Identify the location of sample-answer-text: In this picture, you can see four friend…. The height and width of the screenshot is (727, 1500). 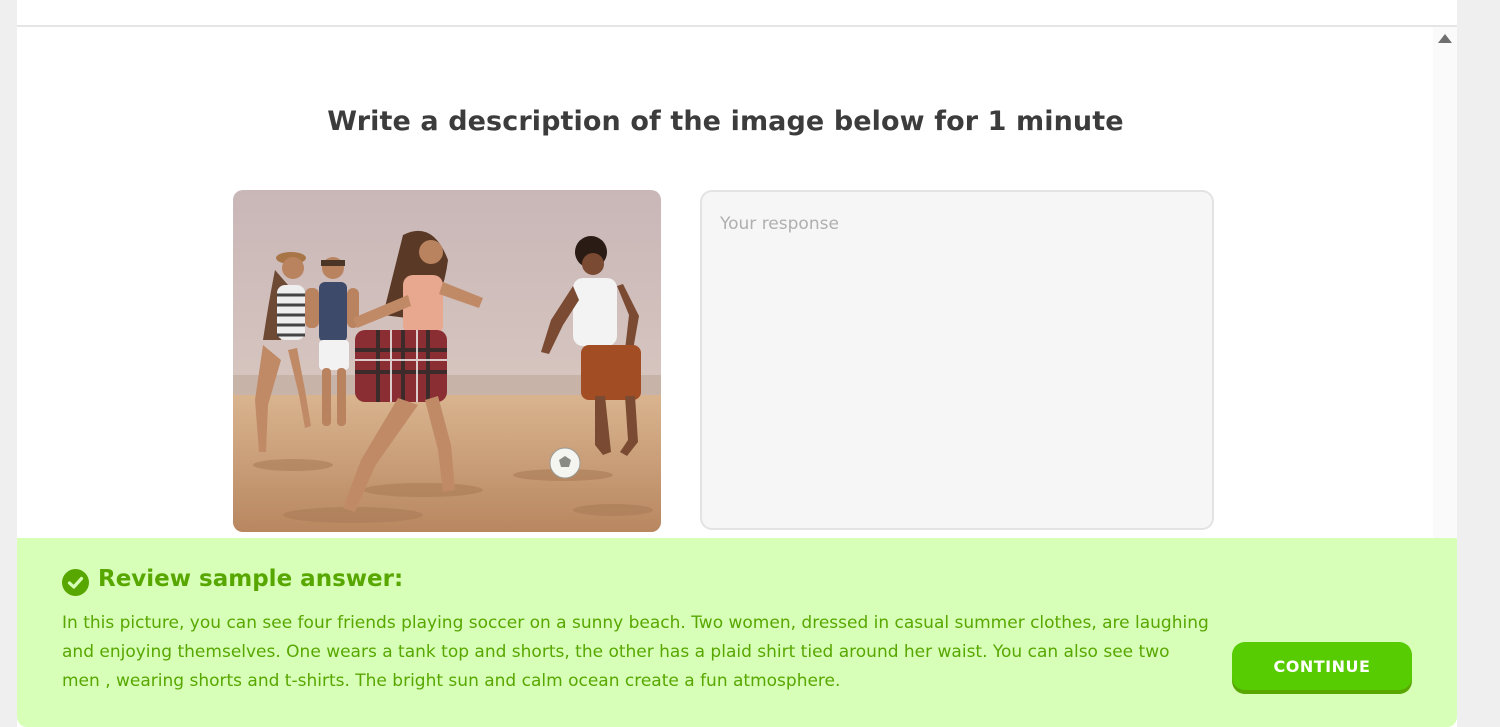
(635, 652).